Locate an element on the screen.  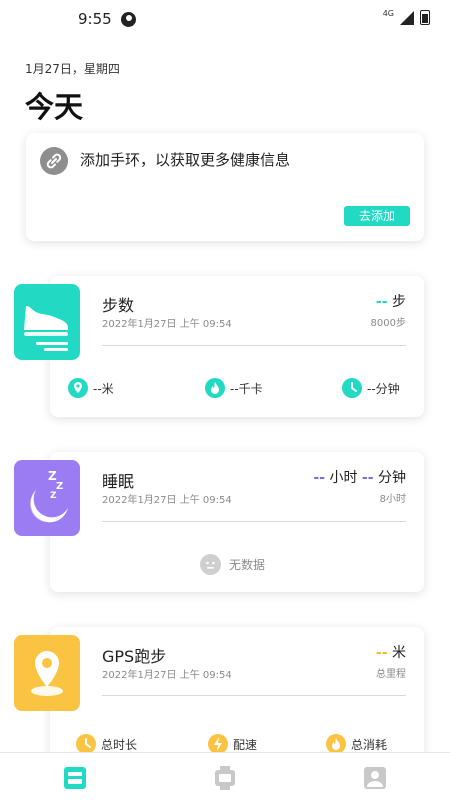
sleep-goal: 8小时 is located at coordinates (392, 499).